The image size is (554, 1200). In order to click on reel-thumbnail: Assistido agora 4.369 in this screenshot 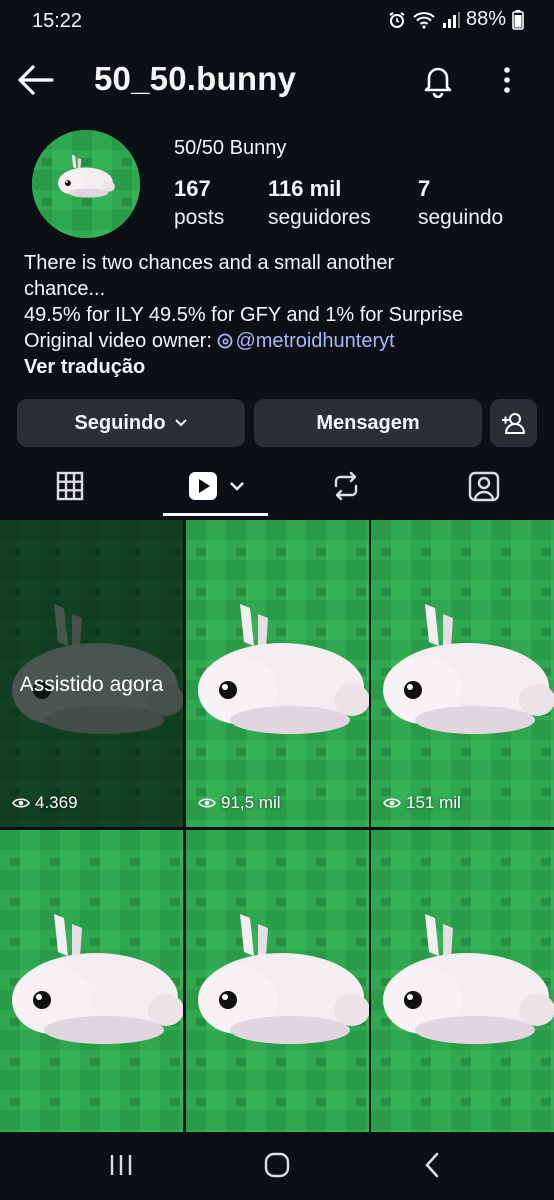, I will do `click(91, 673)`.